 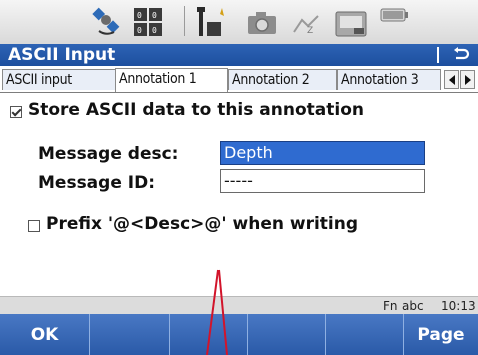 I want to click on store-ascii-checkbox, so click(x=16, y=112).